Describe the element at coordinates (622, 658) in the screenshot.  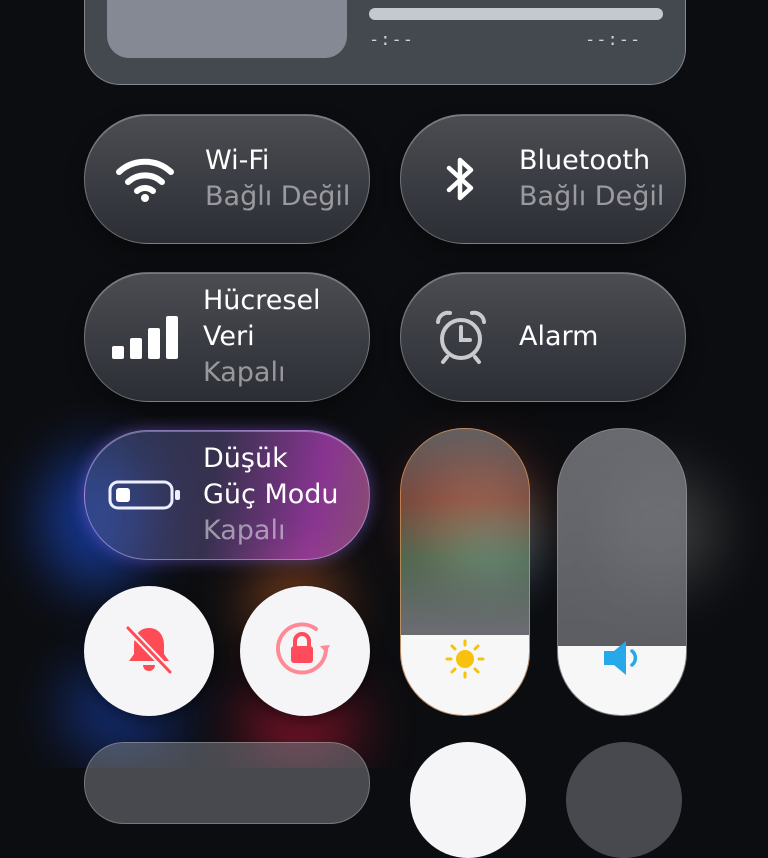
I see `speaker-icon` at that location.